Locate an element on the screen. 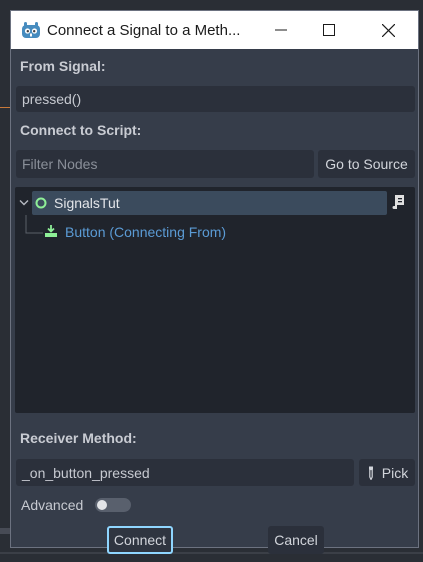 This screenshot has height=562, width=423. tree-item-button-label: Button (Connecting From) is located at coordinates (145, 232).